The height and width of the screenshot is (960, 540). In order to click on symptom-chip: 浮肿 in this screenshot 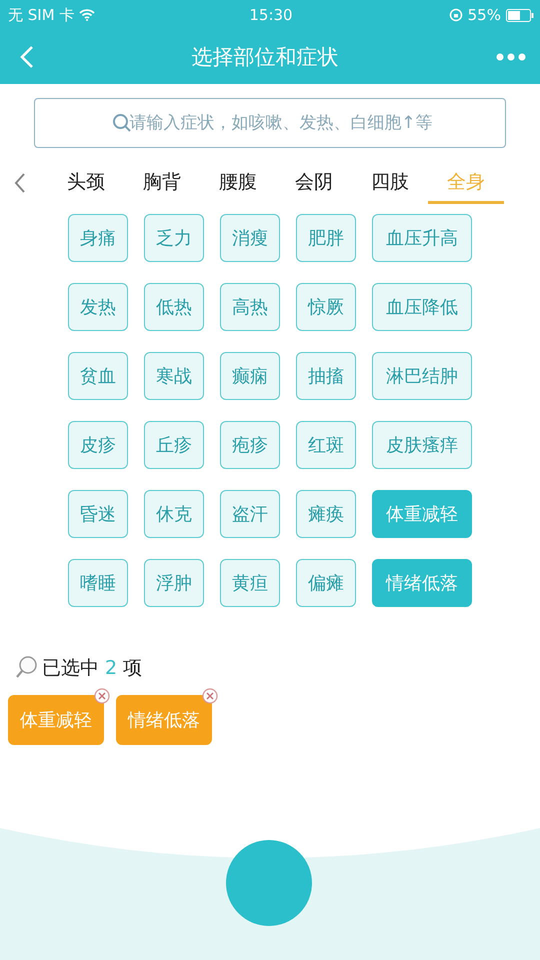, I will do `click(174, 583)`.